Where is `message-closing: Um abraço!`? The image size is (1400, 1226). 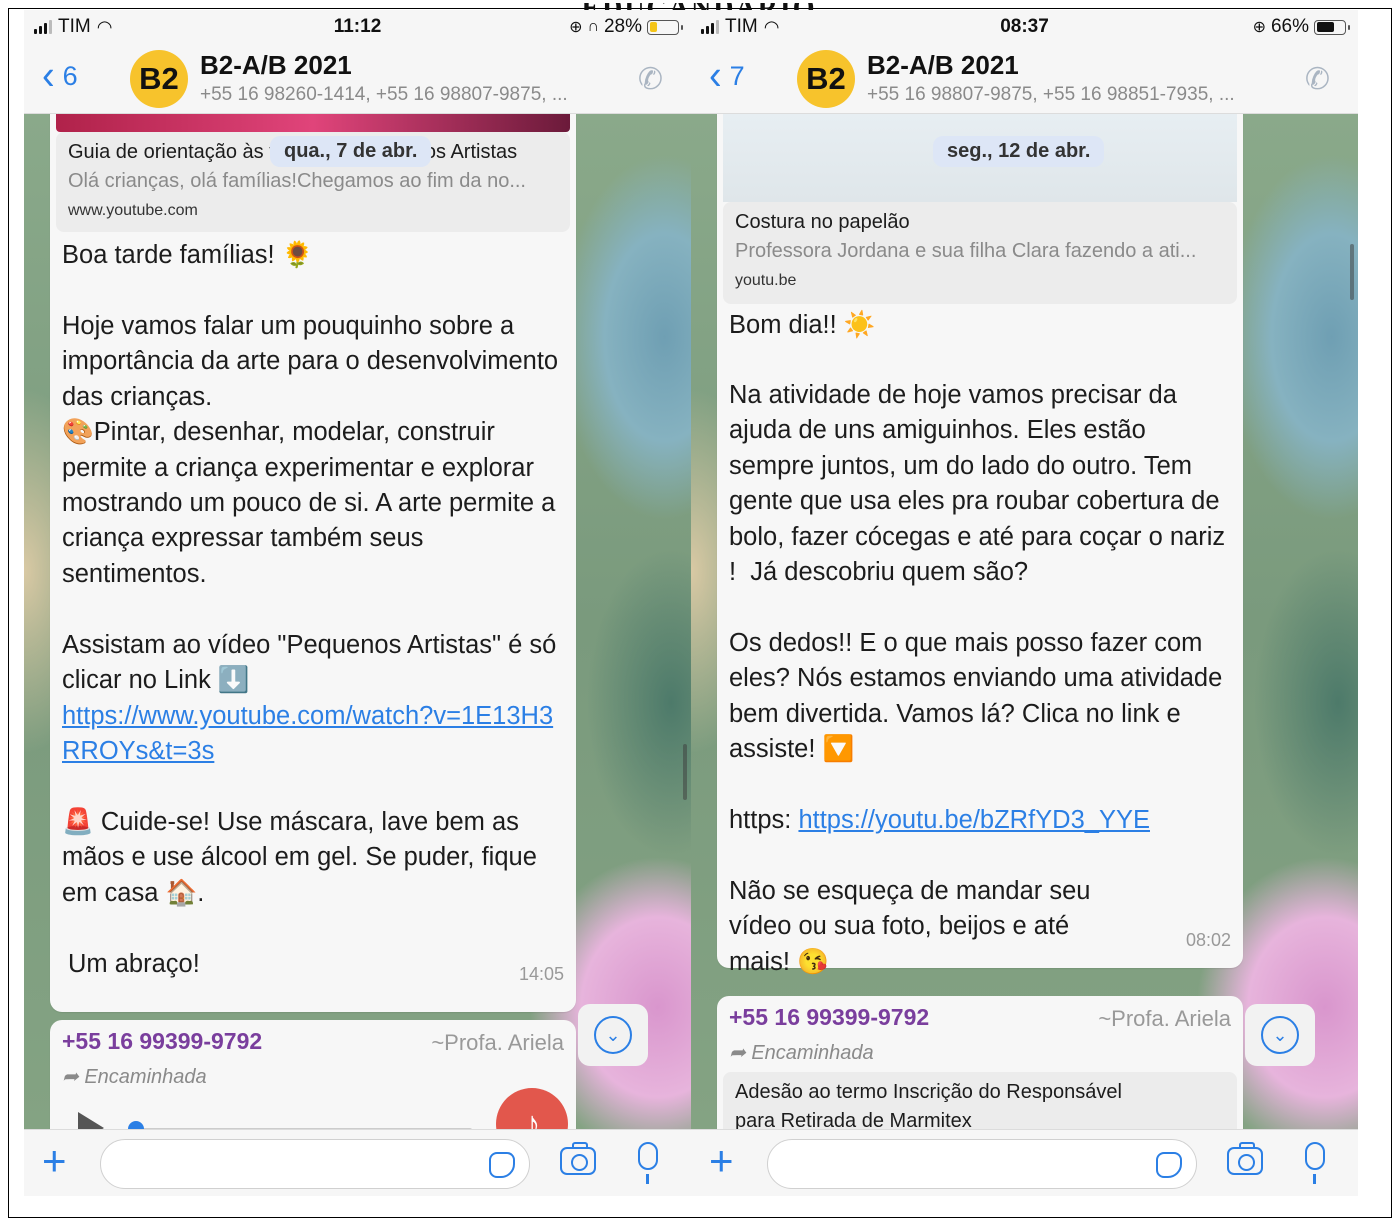 message-closing: Um abraço! is located at coordinates (134, 964).